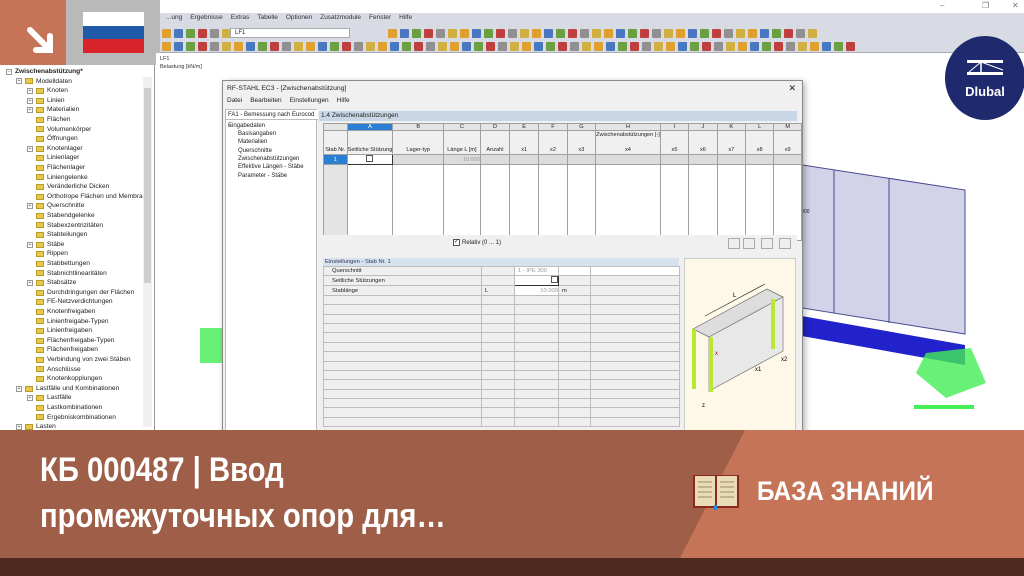 The image size is (1024, 576). Describe the element at coordinates (785, 243) in the screenshot. I see `view-button` at that location.